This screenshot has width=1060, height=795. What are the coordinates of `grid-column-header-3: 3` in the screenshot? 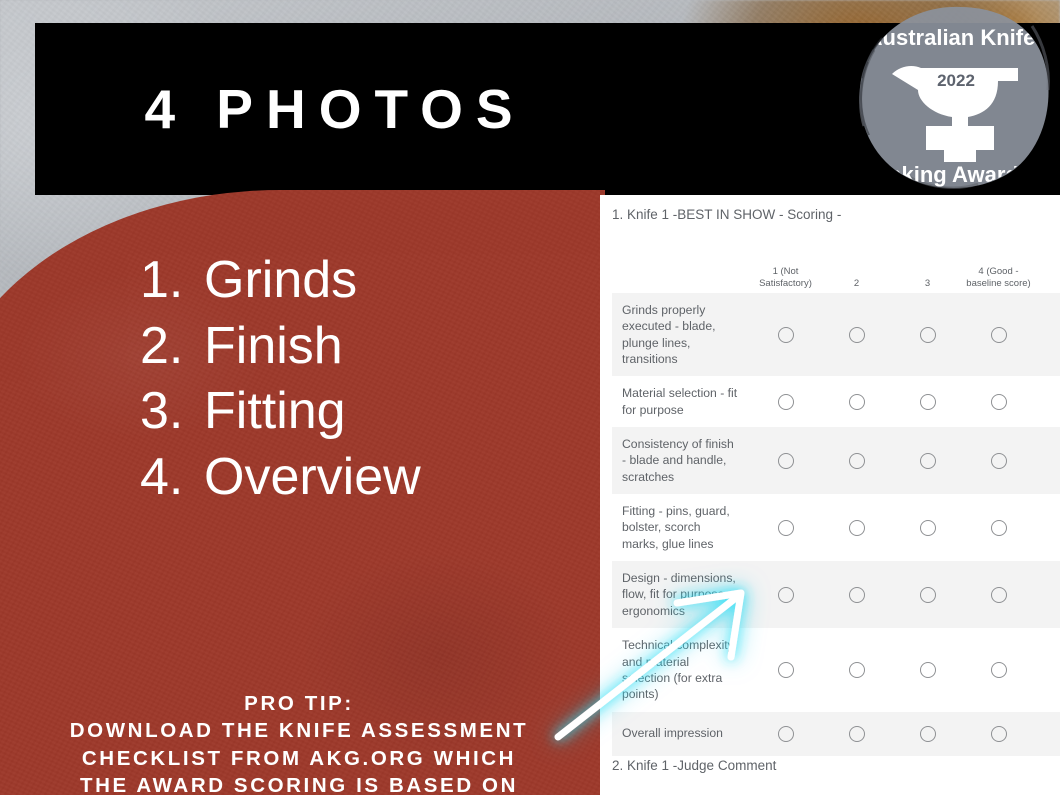 It's located at (927, 283).